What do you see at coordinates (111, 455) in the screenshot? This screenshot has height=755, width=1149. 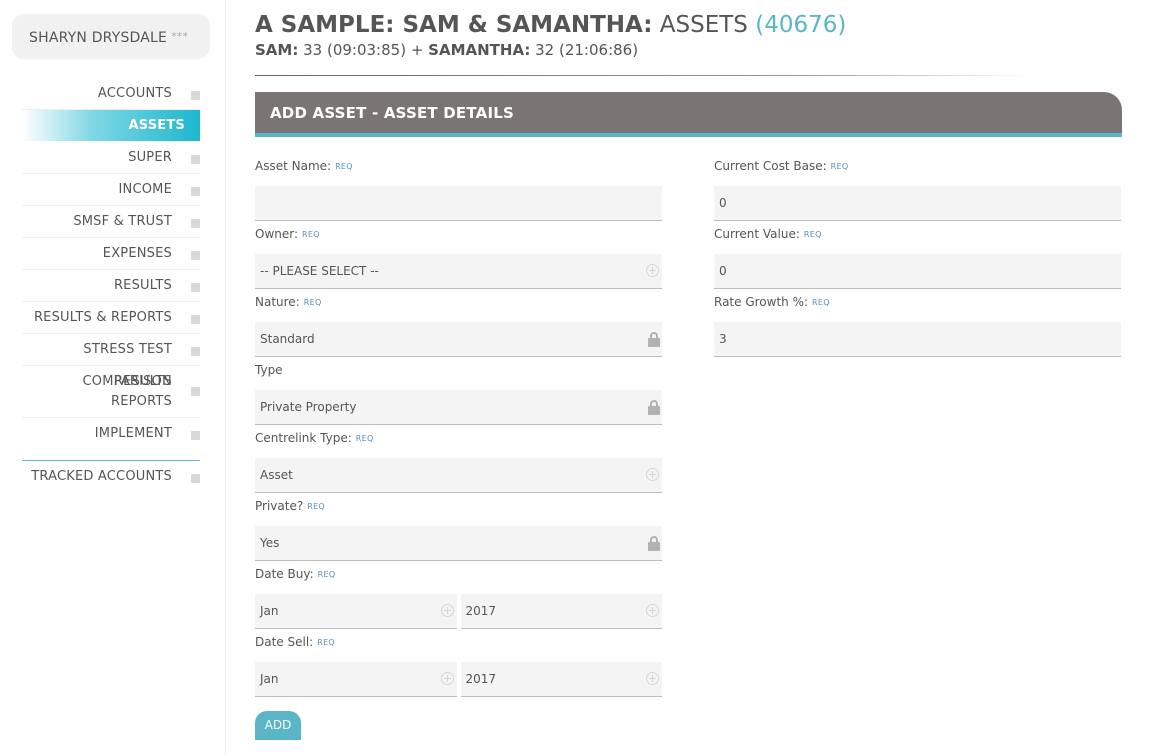 I see `sidebar-divider` at bounding box center [111, 455].